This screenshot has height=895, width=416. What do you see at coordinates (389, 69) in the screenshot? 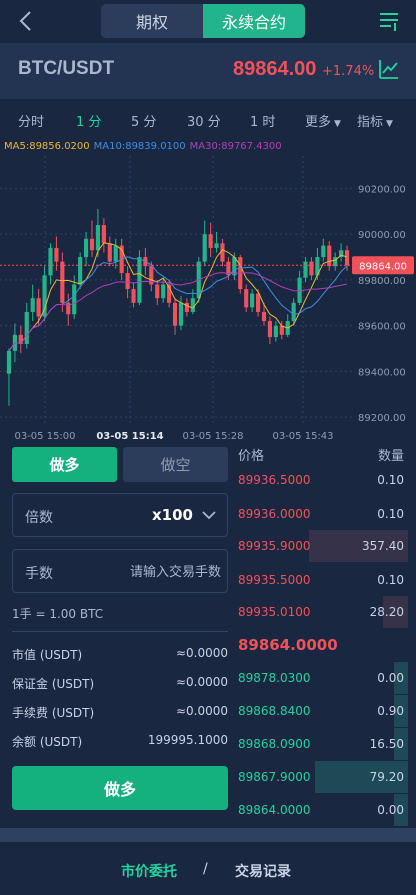
I see `trend-chart-icon` at bounding box center [389, 69].